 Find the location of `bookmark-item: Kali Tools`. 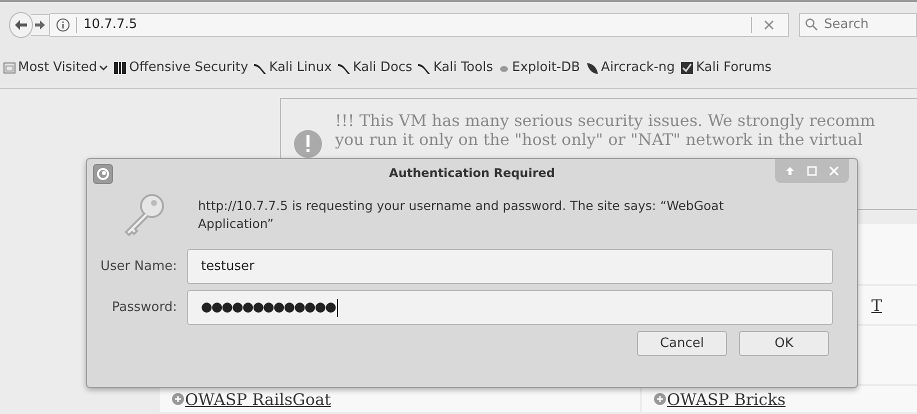

bookmark-item: Kali Tools is located at coordinates (455, 67).